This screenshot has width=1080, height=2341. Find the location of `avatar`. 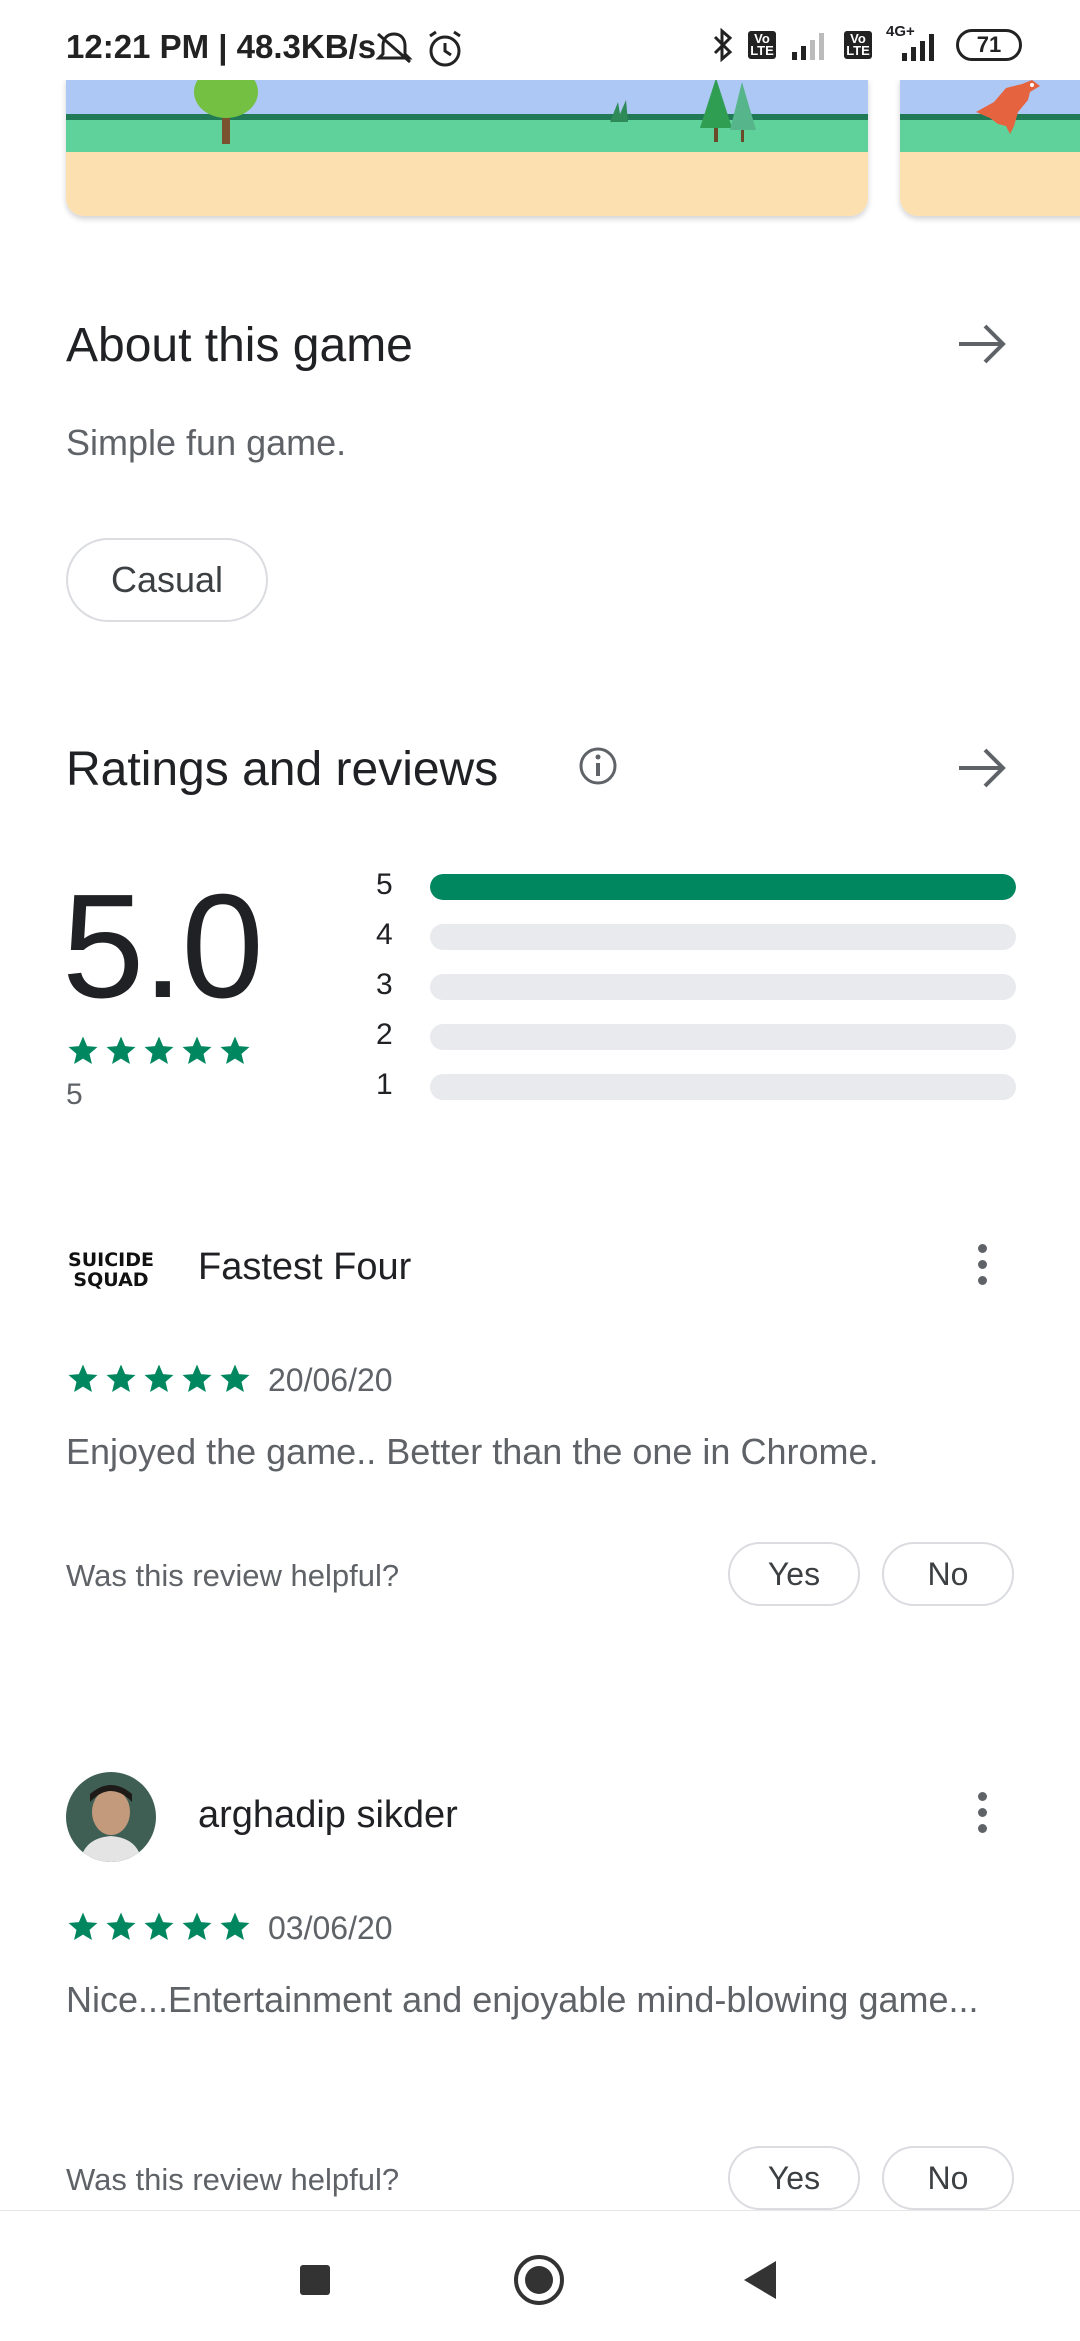

avatar is located at coordinates (111, 1817).